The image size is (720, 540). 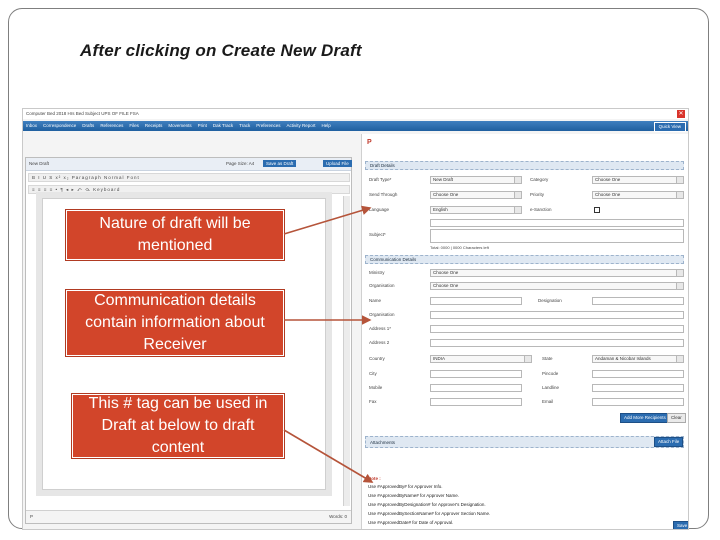 What do you see at coordinates (550, 373) in the screenshot?
I see `pincode-label: Pincode` at bounding box center [550, 373].